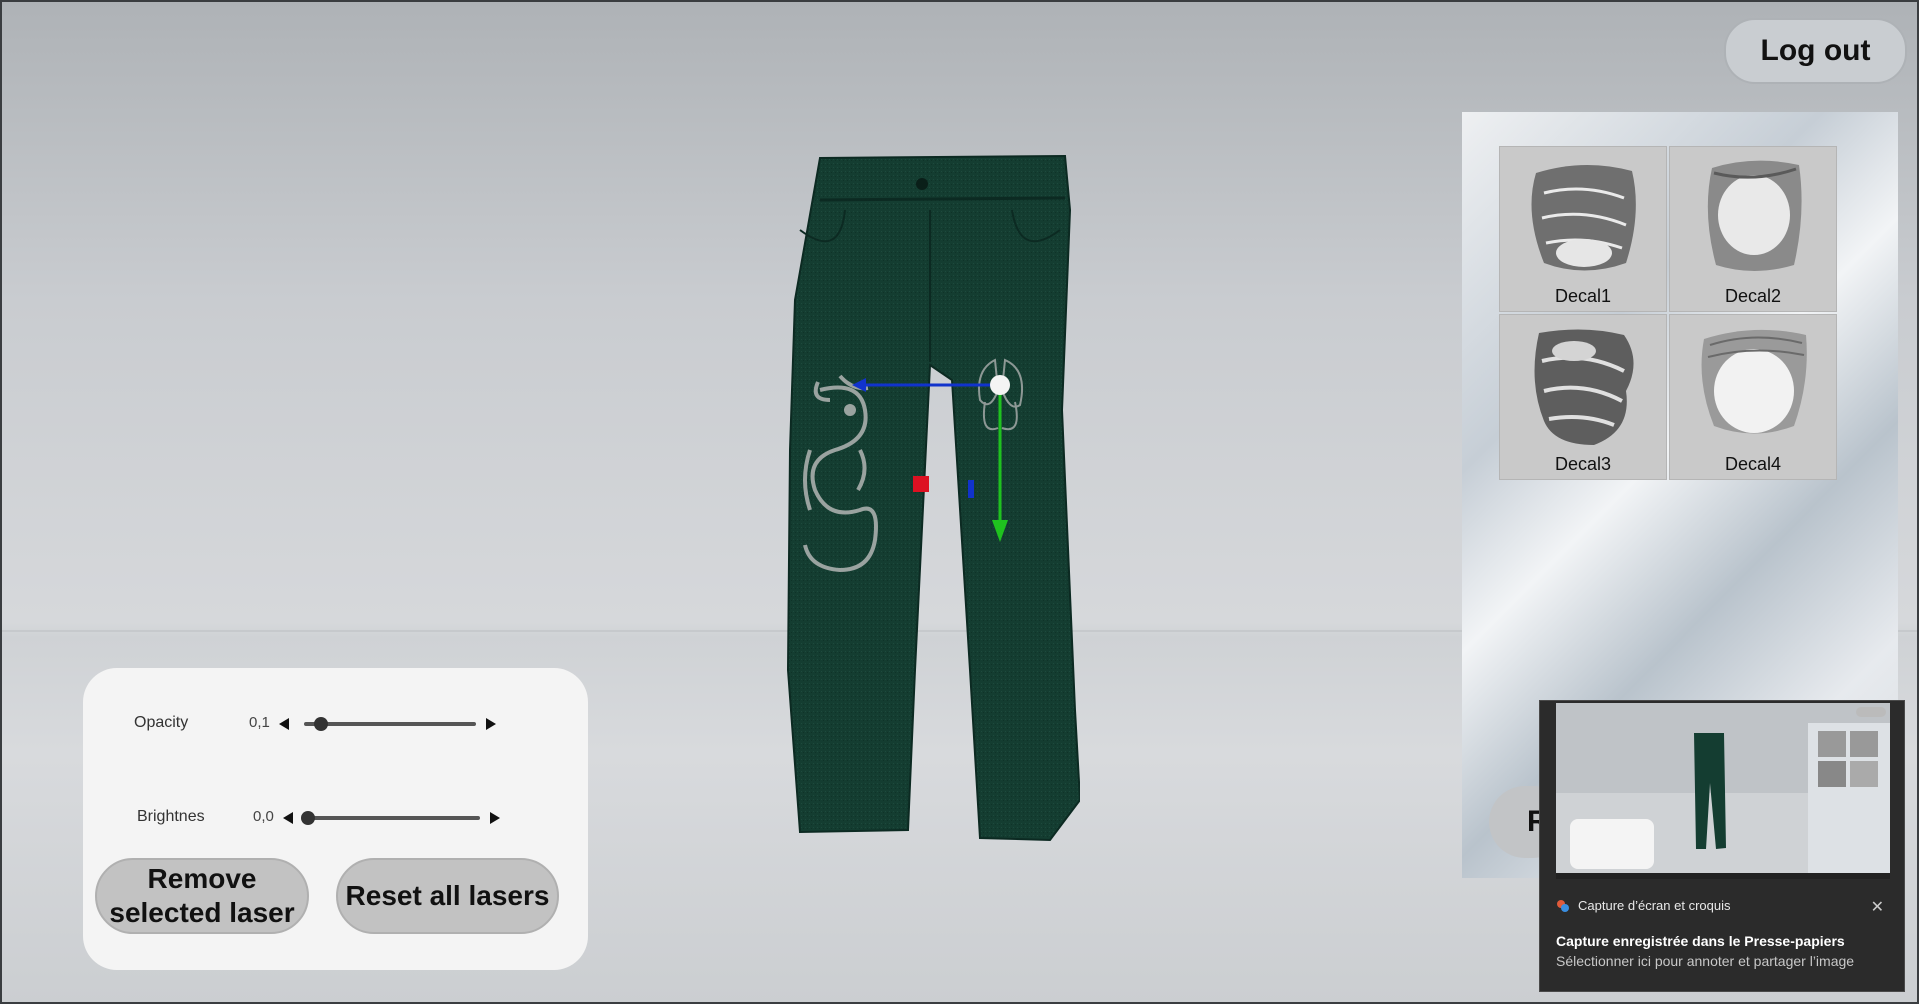 The height and width of the screenshot is (1004, 1919). Describe the element at coordinates (1654, 905) in the screenshot. I see `notification-app-name: Capture d’écran et croquis` at that location.